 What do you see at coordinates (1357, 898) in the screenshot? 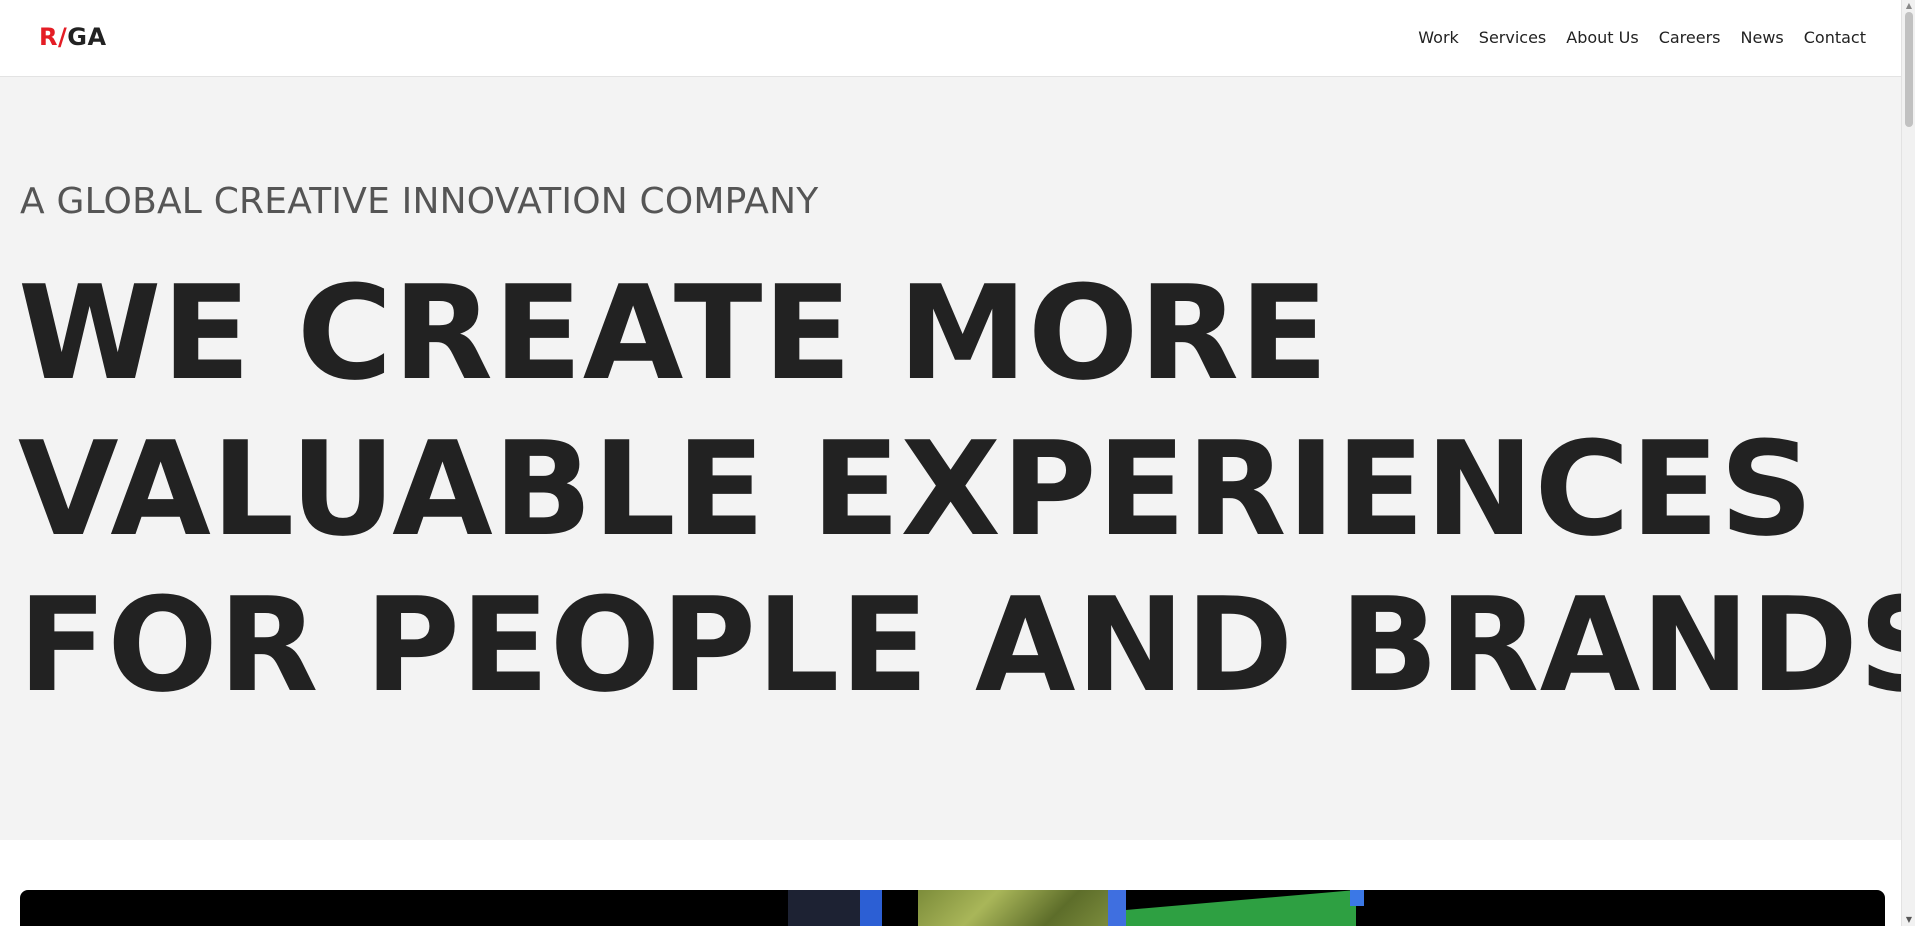
I see `media-tile-blue-corner` at bounding box center [1357, 898].